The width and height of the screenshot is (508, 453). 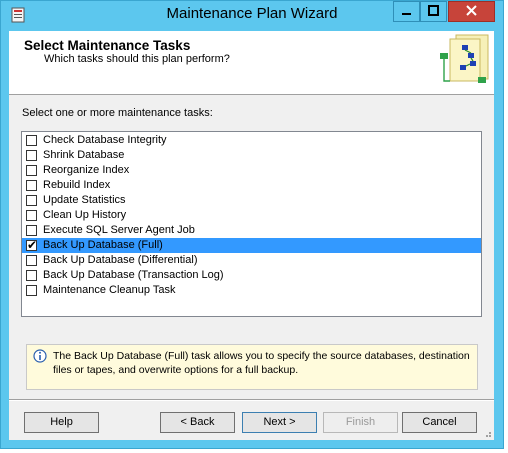 I want to click on task-list-item: Clean Up History, so click(x=251, y=215).